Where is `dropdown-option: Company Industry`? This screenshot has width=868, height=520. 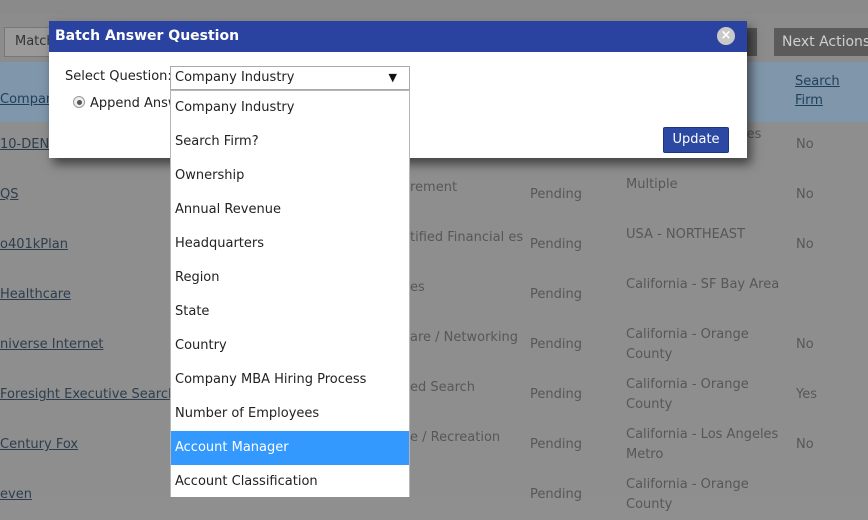
dropdown-option: Company Industry is located at coordinates (290, 108).